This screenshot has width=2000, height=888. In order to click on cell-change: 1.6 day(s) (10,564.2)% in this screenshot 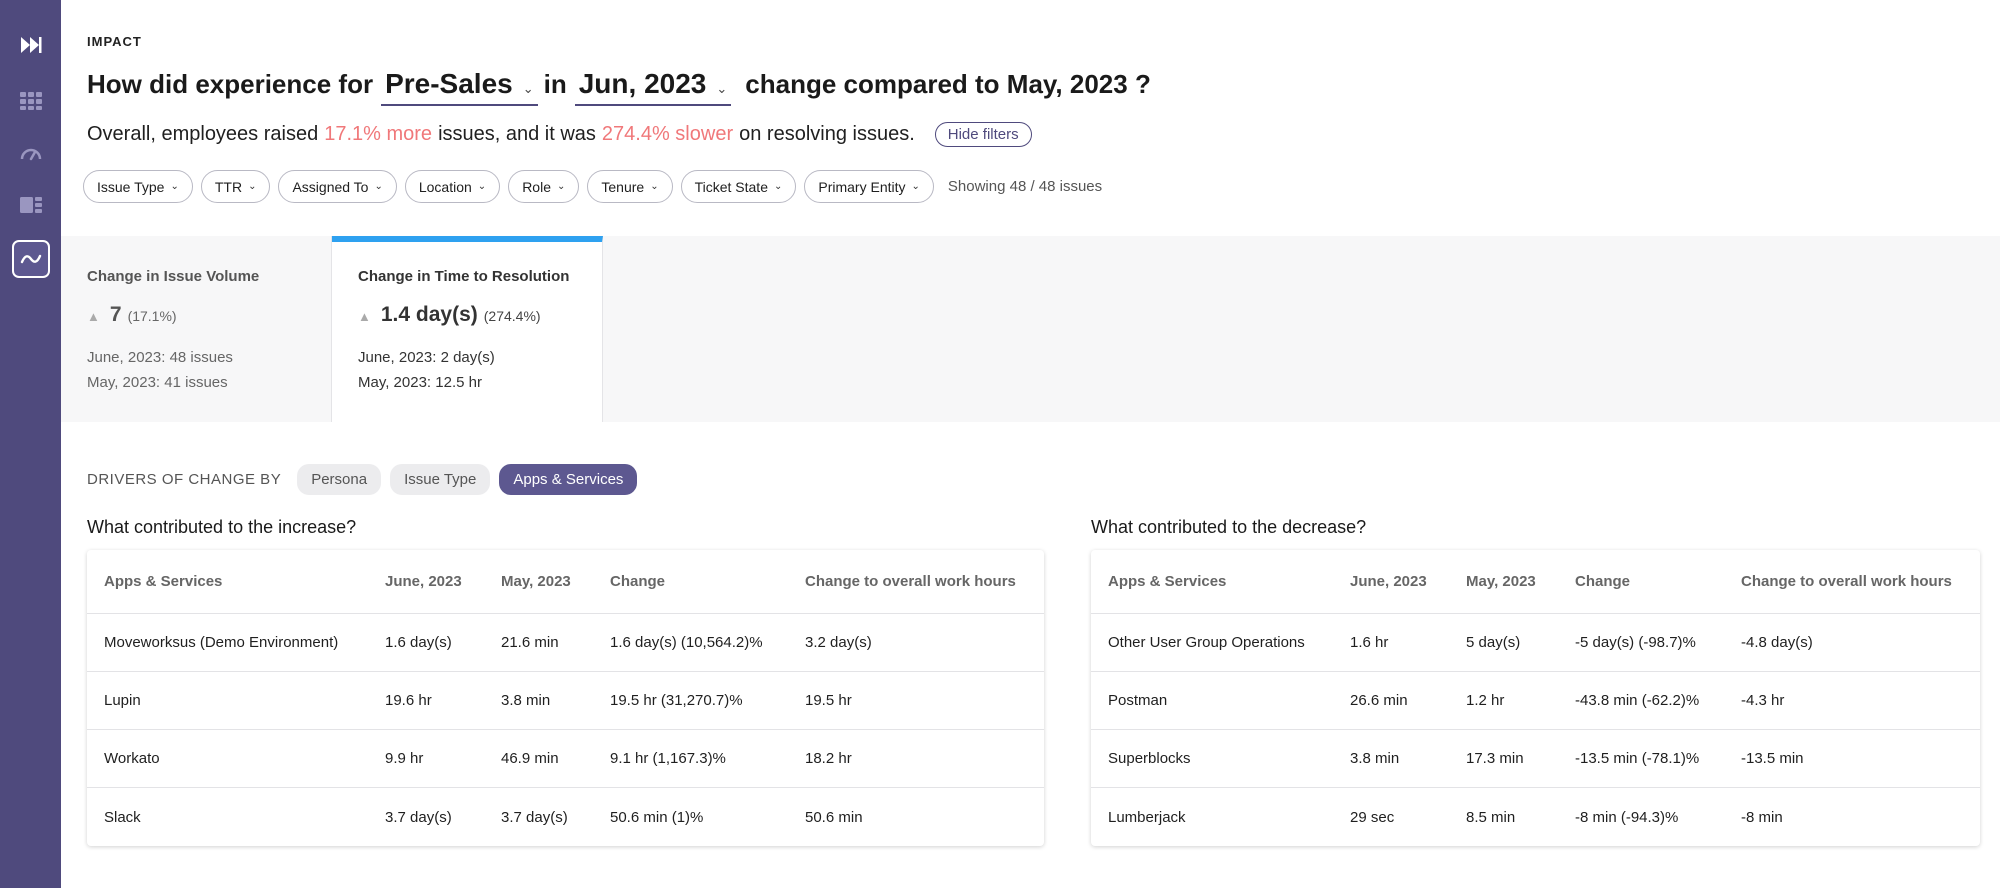, I will do `click(686, 642)`.